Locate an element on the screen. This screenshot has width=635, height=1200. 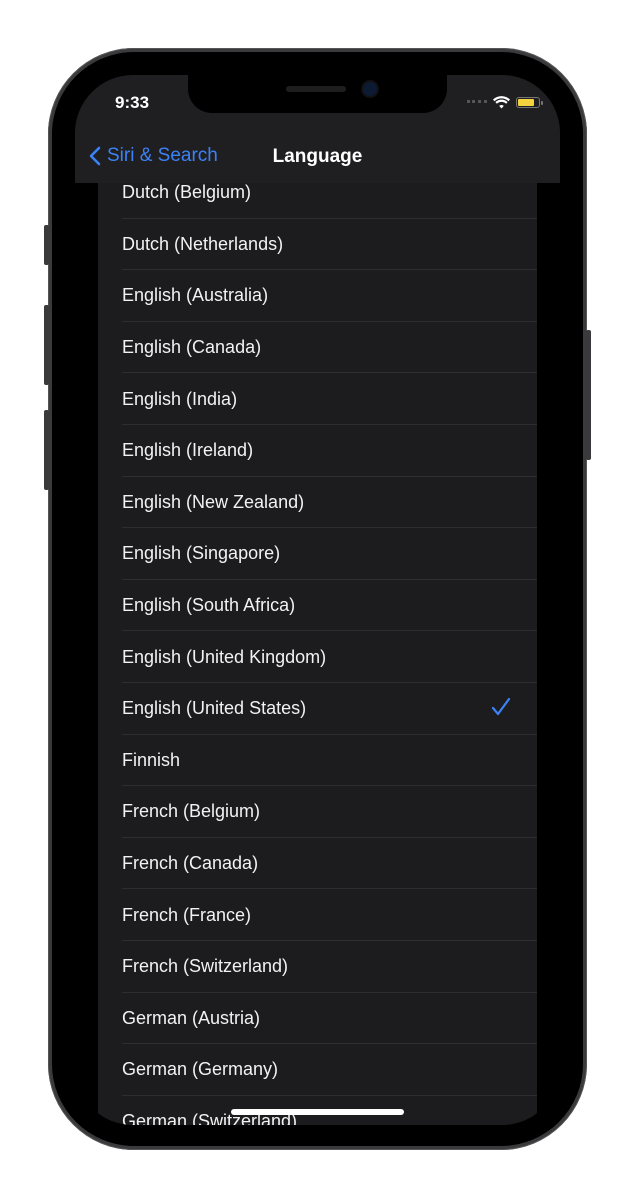
language-row: French (Canada) is located at coordinates (317, 864).